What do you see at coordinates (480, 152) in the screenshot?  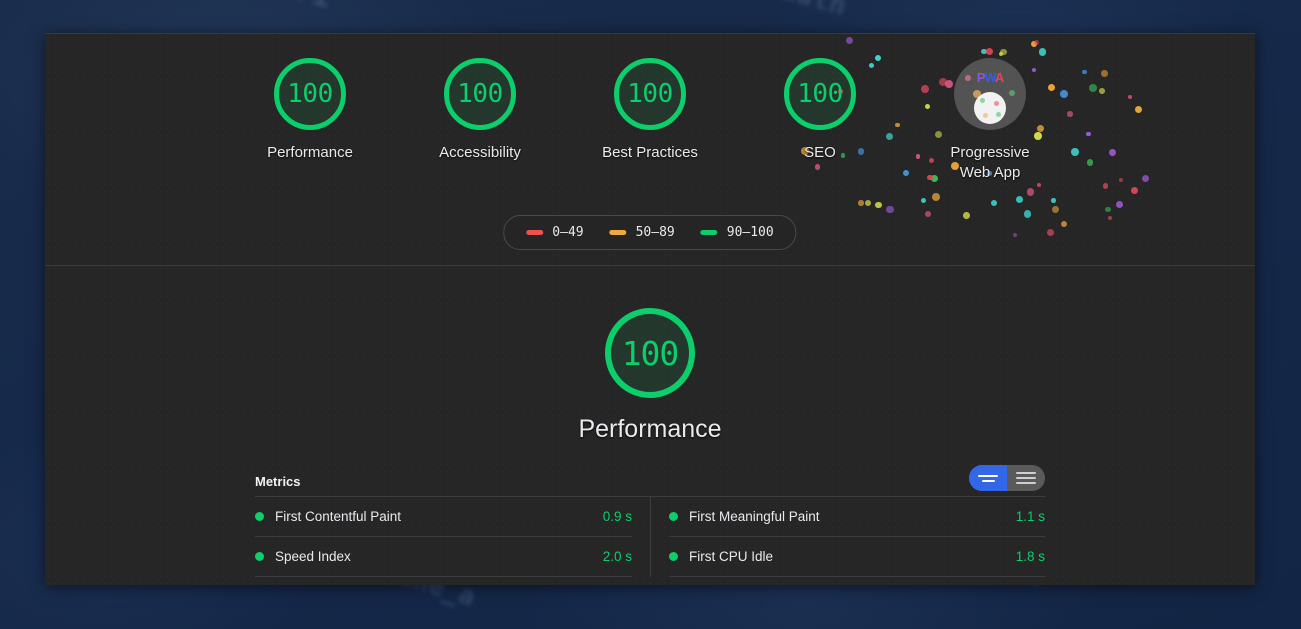 I see `gauge-label: Accessibility` at bounding box center [480, 152].